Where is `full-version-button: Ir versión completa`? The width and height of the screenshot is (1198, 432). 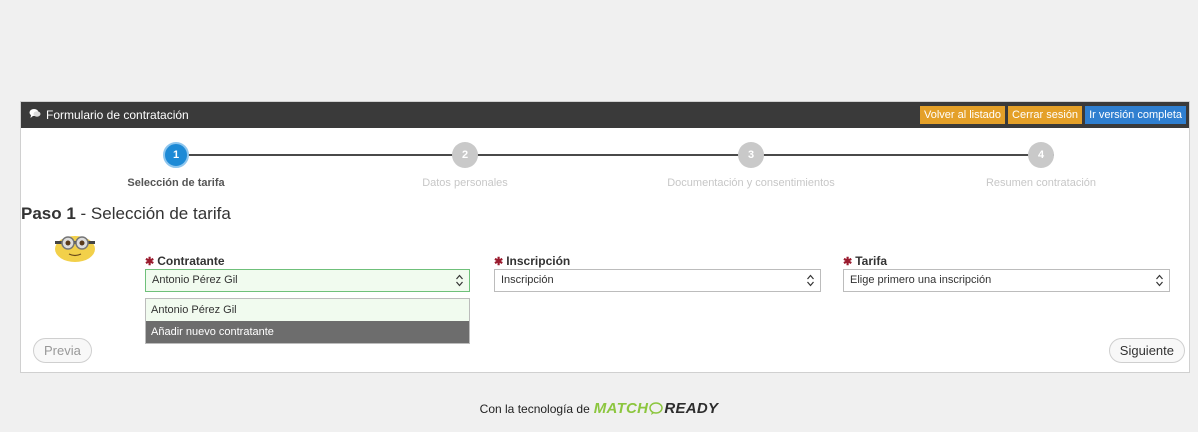
full-version-button: Ir versión completa is located at coordinates (1135, 115).